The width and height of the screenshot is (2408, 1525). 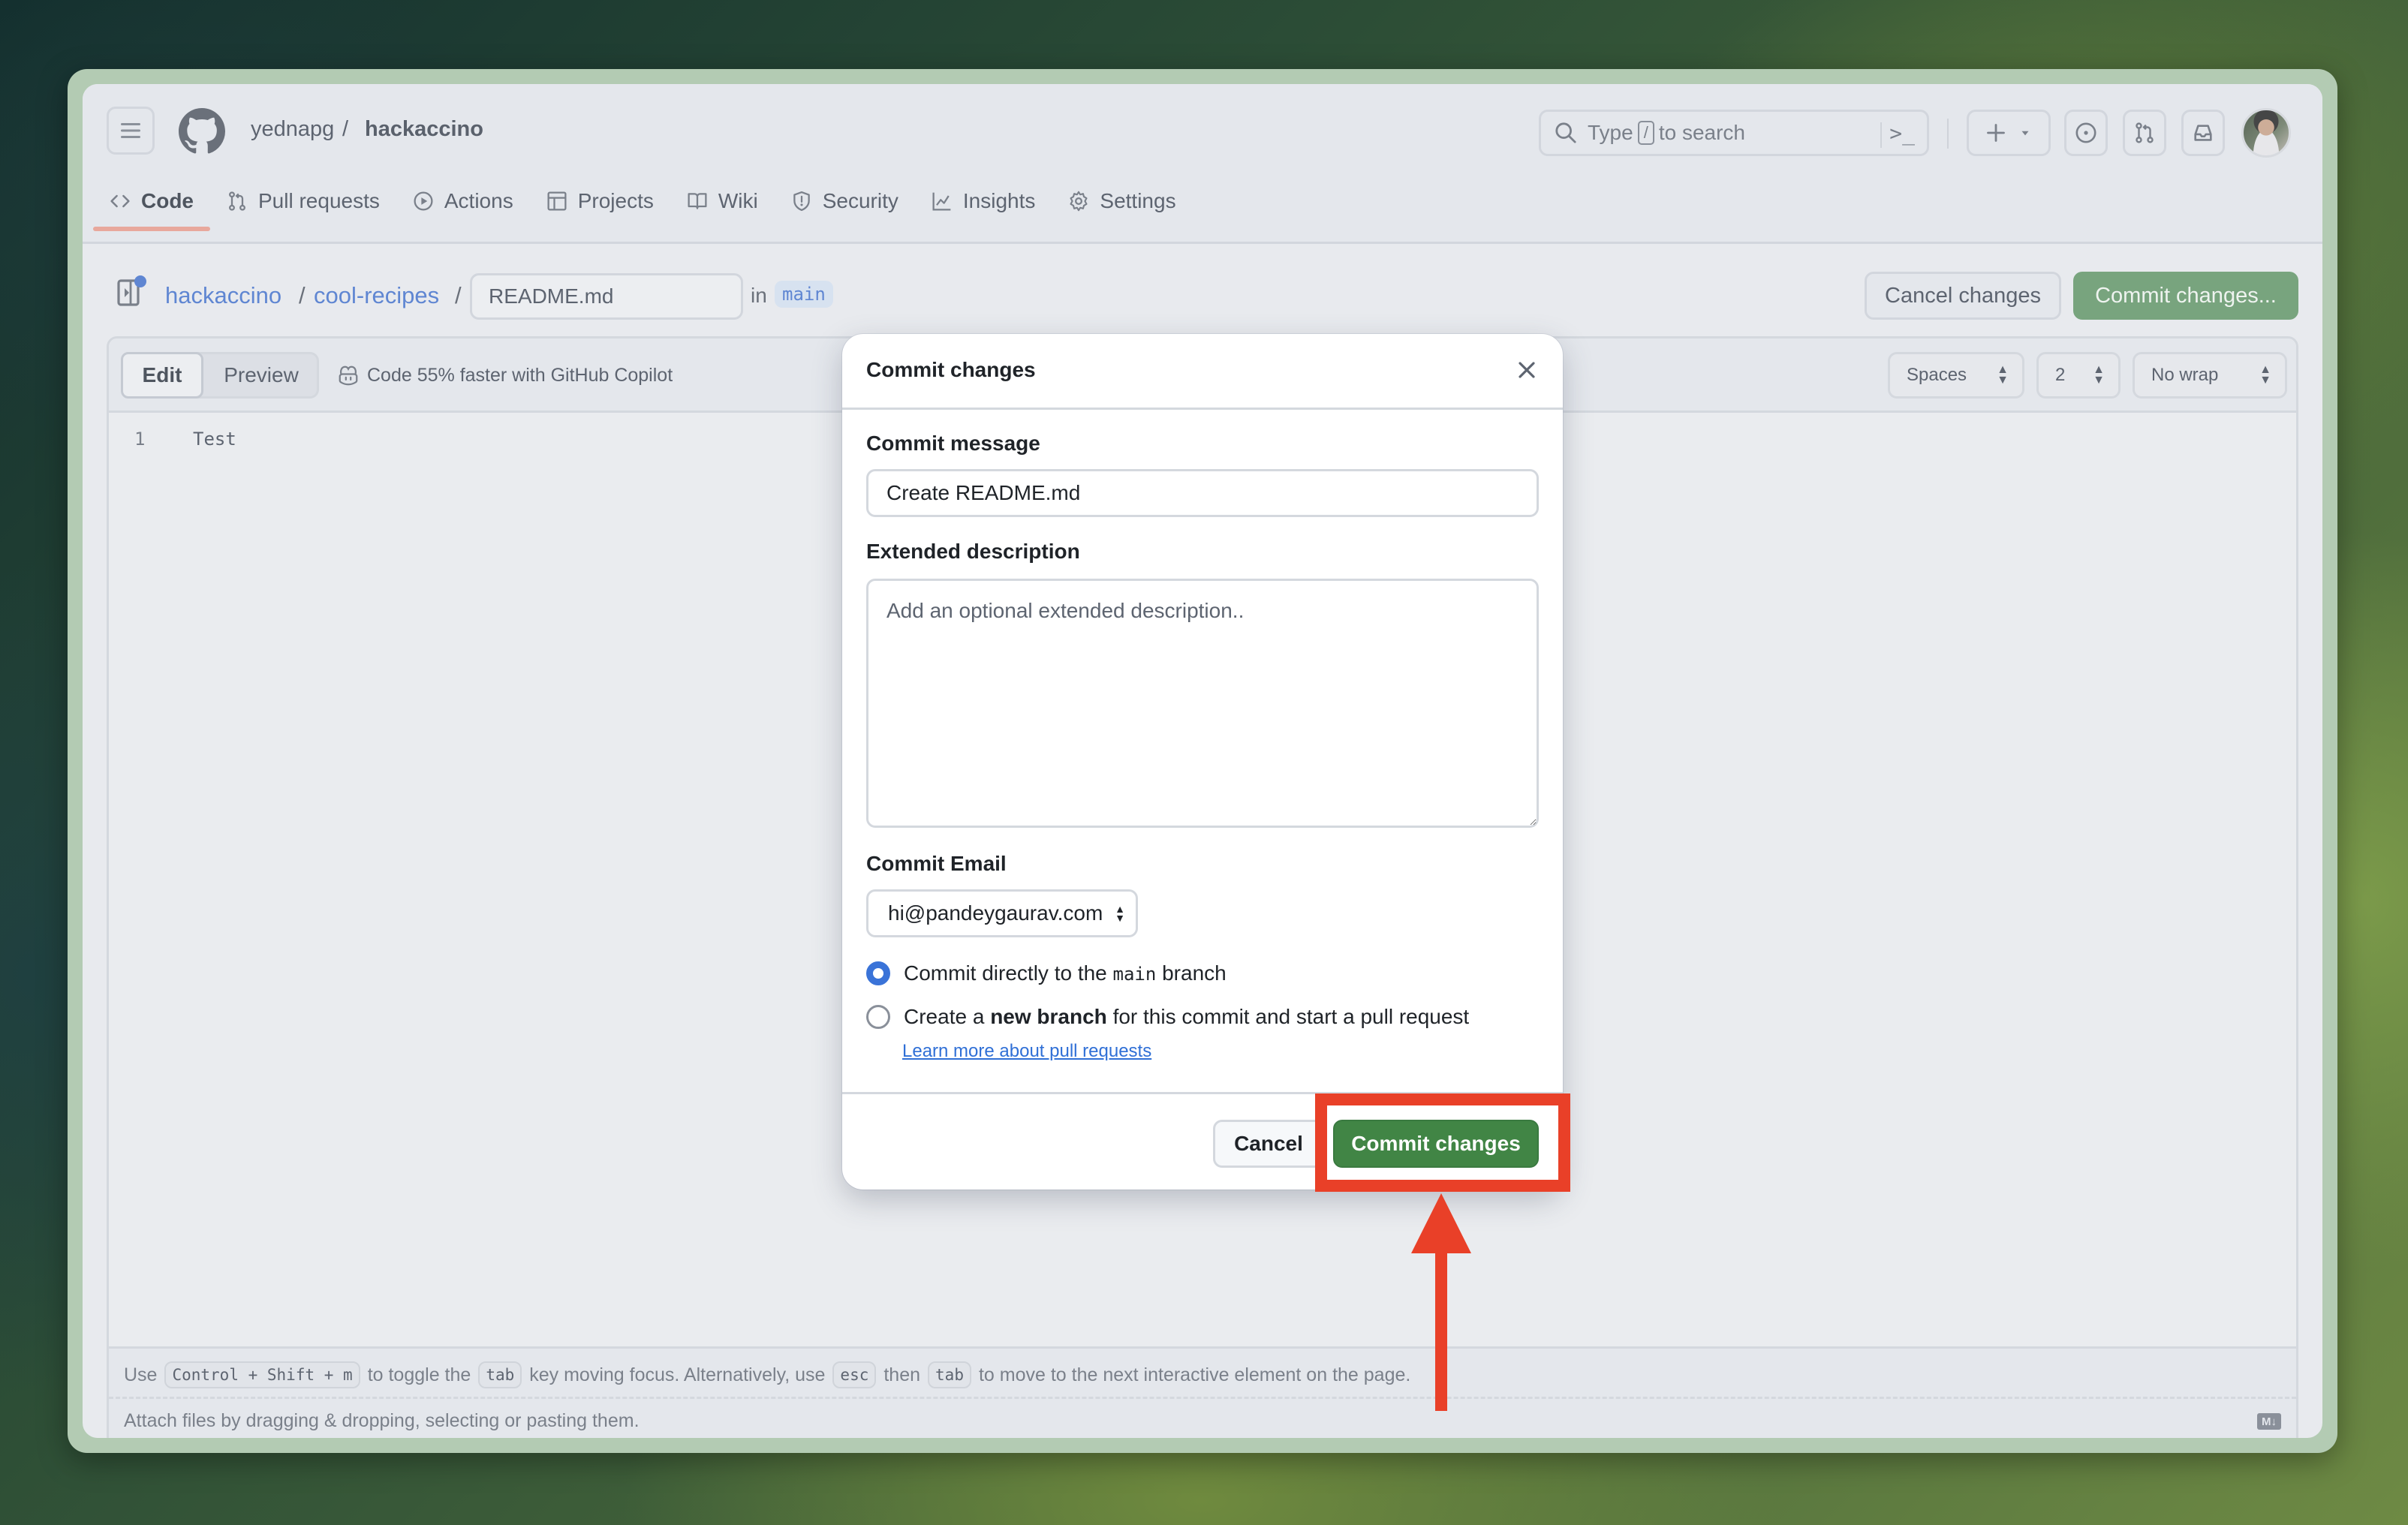 What do you see at coordinates (1441, 1330) in the screenshot?
I see `annotation-arrow-shaft` at bounding box center [1441, 1330].